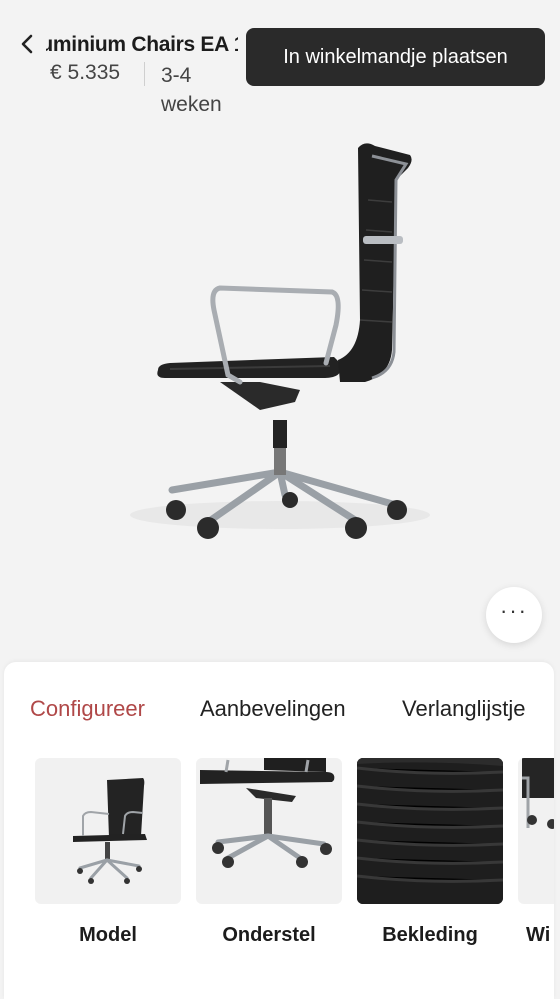 The height and width of the screenshot is (999, 560). I want to click on option-base: Onderstel, so click(269, 852).